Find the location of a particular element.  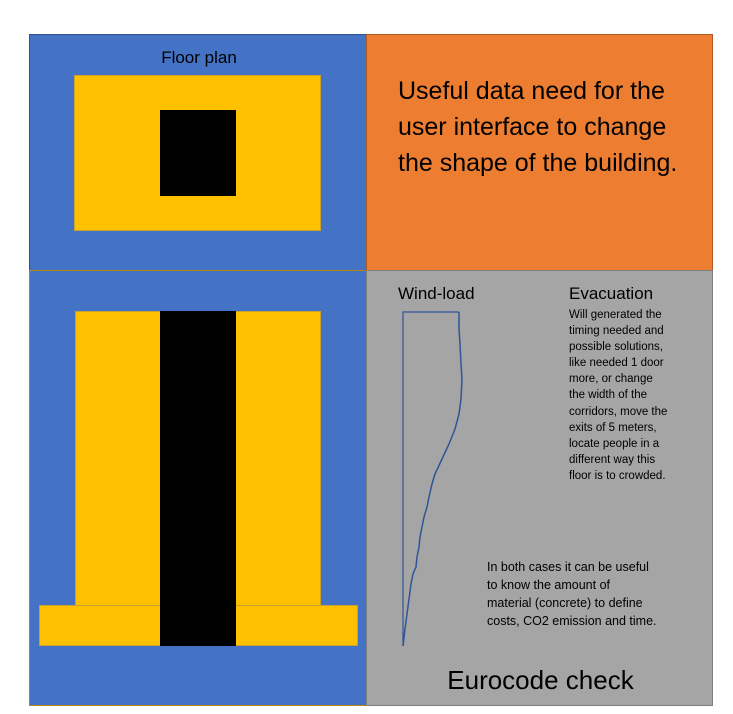

wind-load-outline is located at coordinates (430, 478).